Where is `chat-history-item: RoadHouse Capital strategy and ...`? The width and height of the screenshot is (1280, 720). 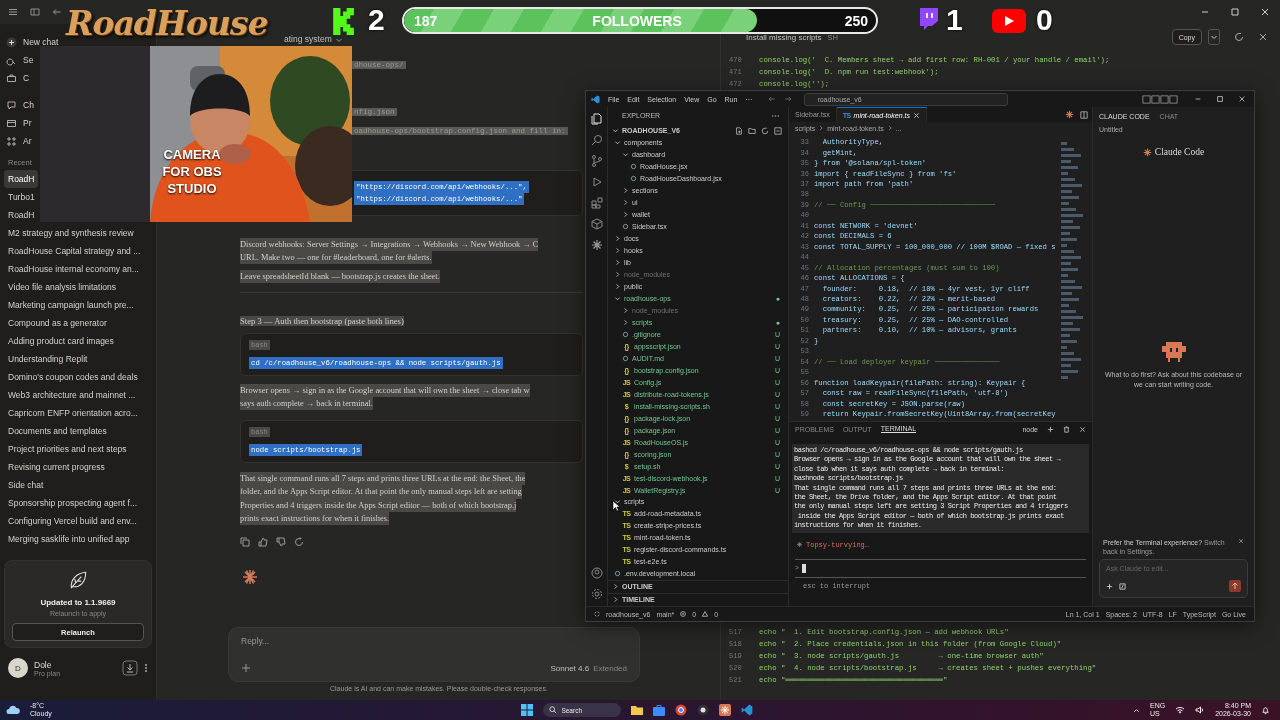
chat-history-item: RoadHouse Capital strategy and ... is located at coordinates (74, 251).